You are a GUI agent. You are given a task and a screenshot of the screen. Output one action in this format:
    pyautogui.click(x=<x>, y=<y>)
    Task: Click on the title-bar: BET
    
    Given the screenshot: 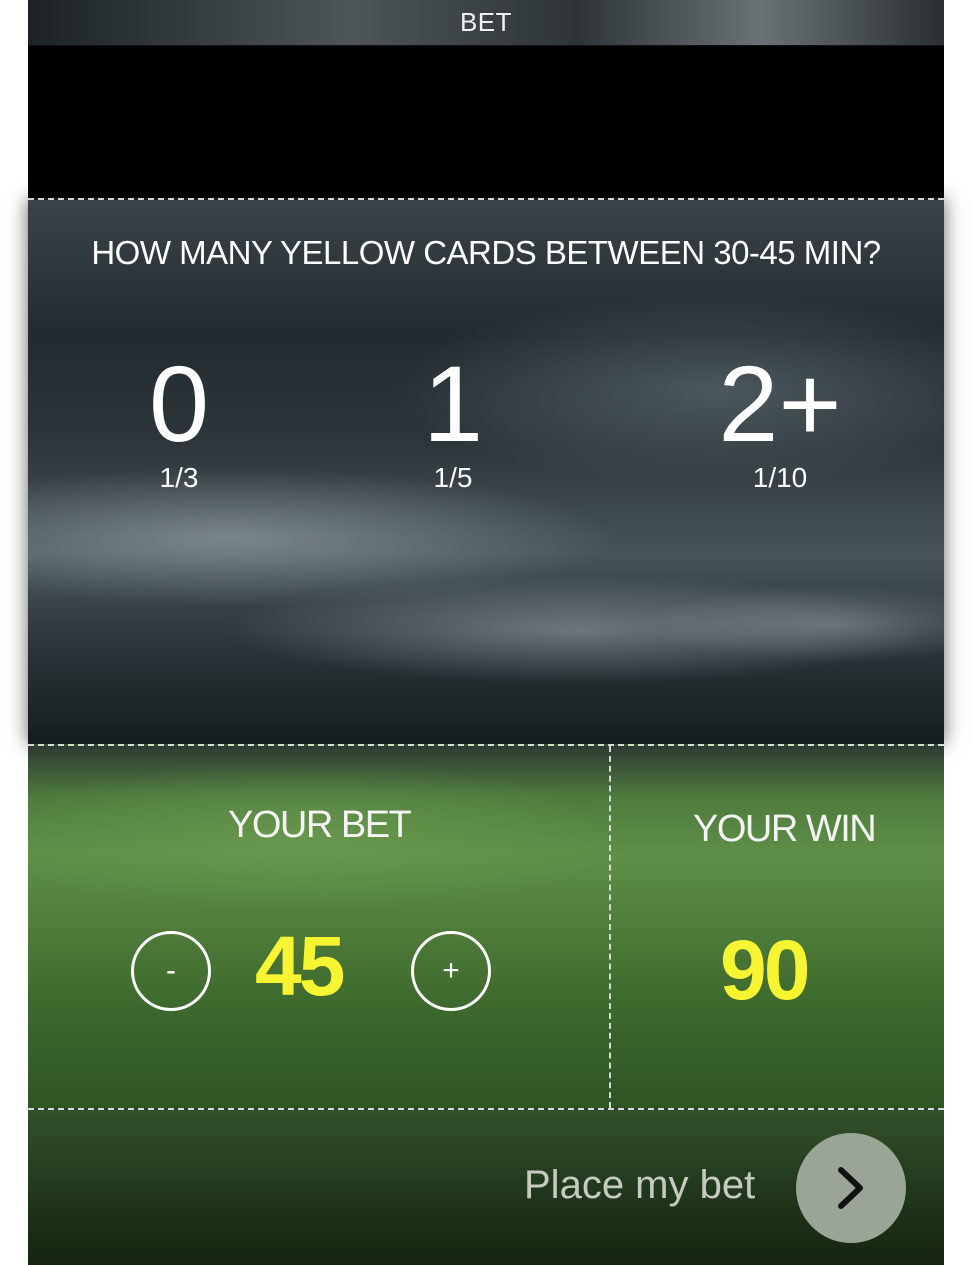 What is the action you would take?
    pyautogui.click(x=486, y=23)
    